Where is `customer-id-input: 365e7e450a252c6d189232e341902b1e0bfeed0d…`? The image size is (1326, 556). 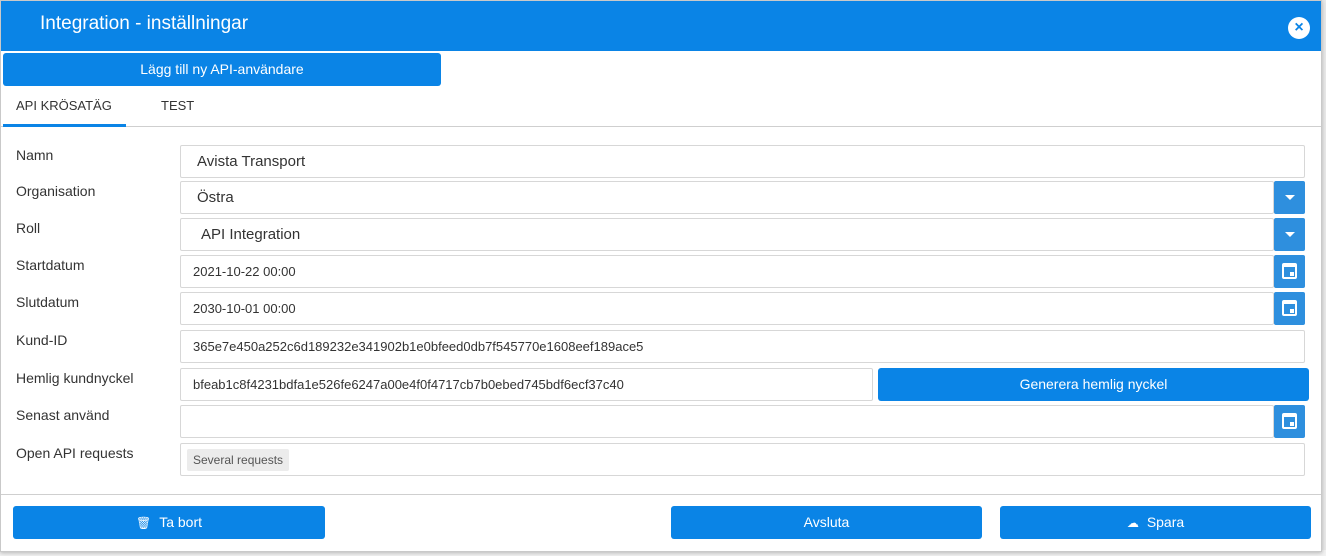
customer-id-input: 365e7e450a252c6d189232e341902b1e0bfeed0d… is located at coordinates (742, 346).